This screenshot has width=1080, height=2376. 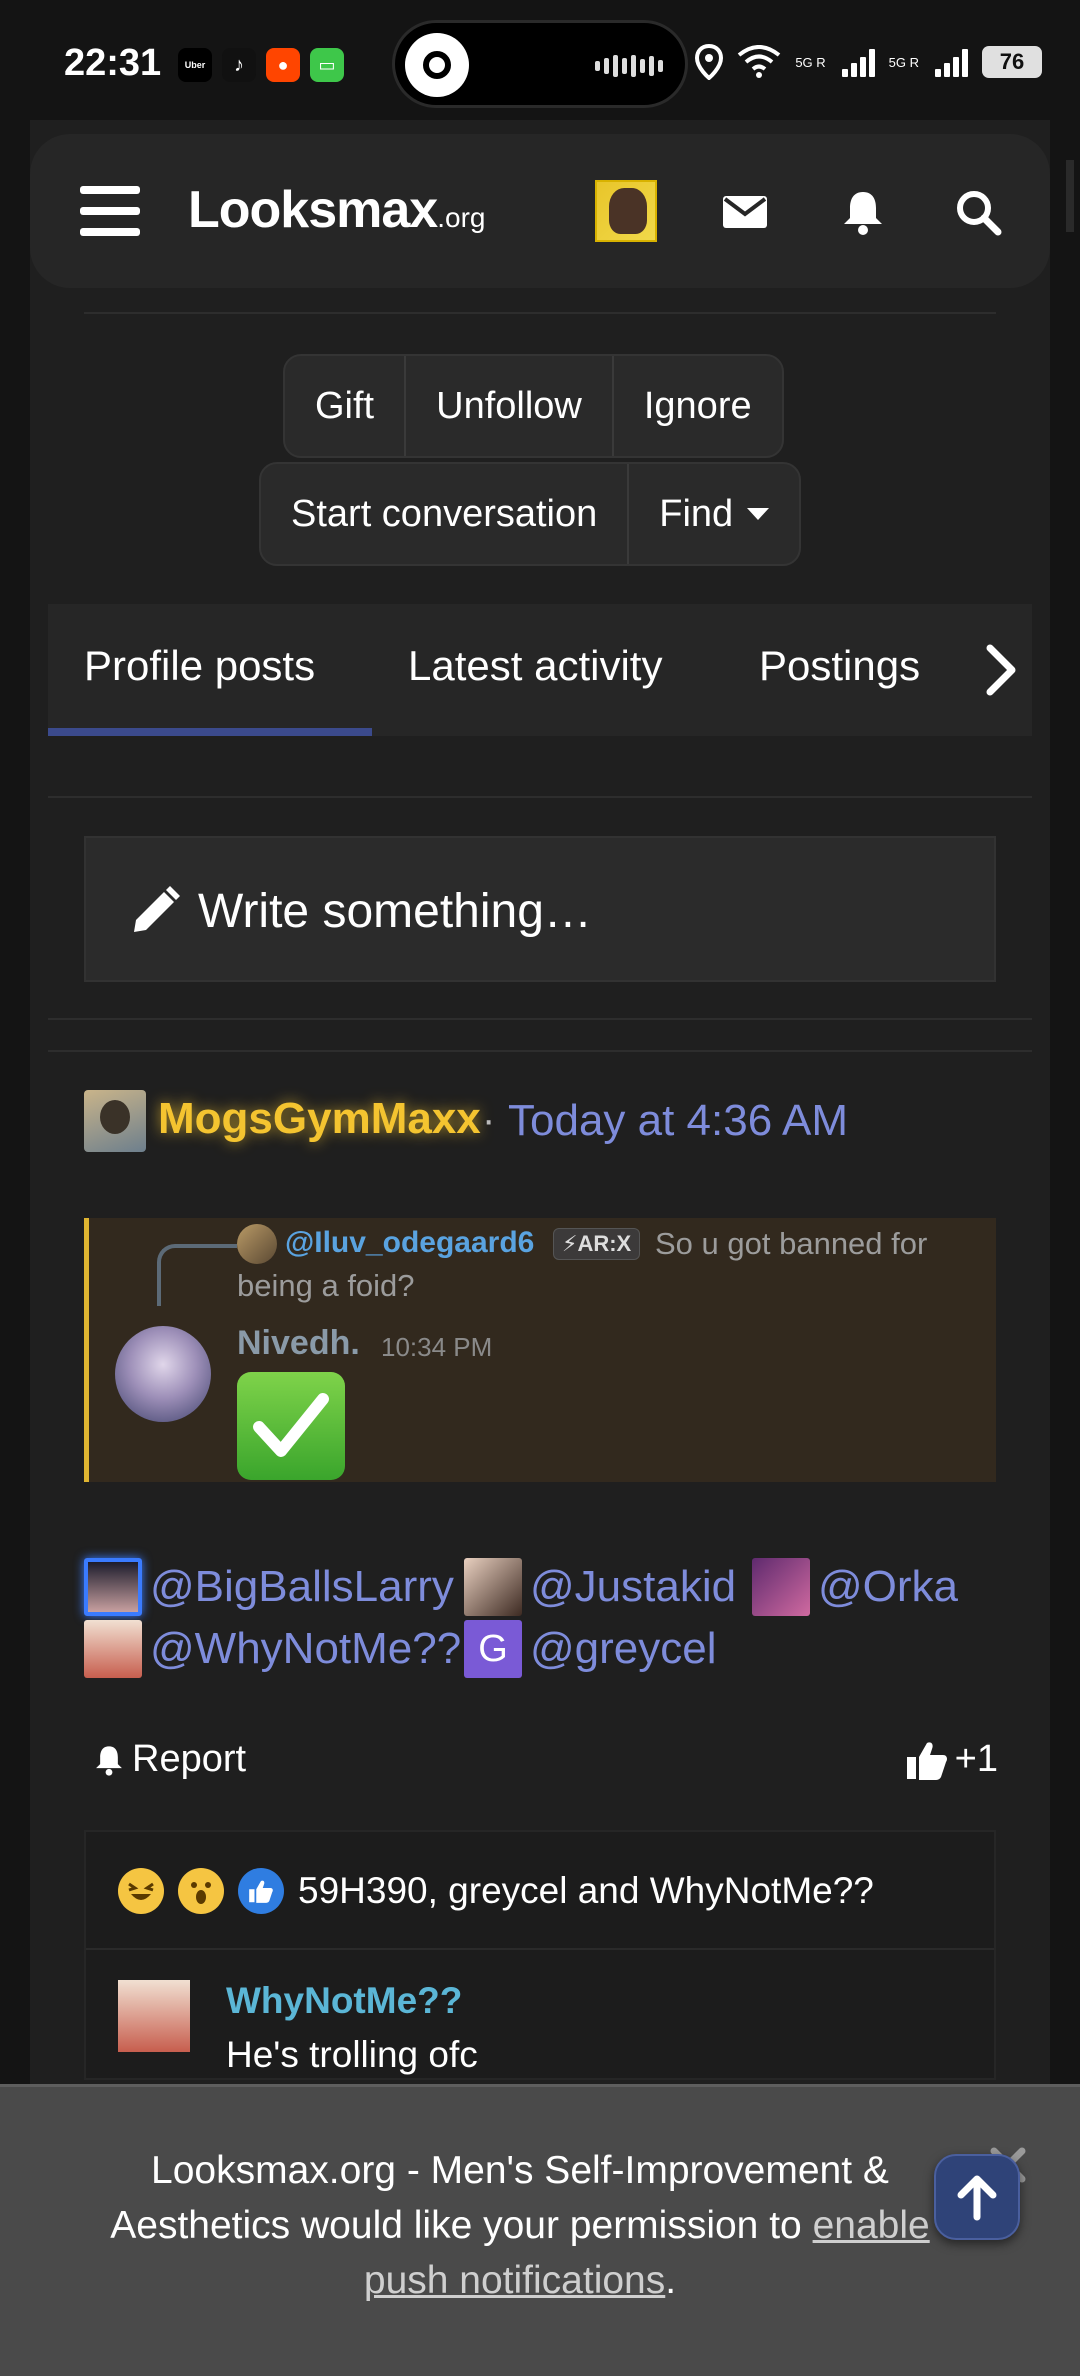 What do you see at coordinates (633, 1586) in the screenshot?
I see `mention-label: @Justakid` at bounding box center [633, 1586].